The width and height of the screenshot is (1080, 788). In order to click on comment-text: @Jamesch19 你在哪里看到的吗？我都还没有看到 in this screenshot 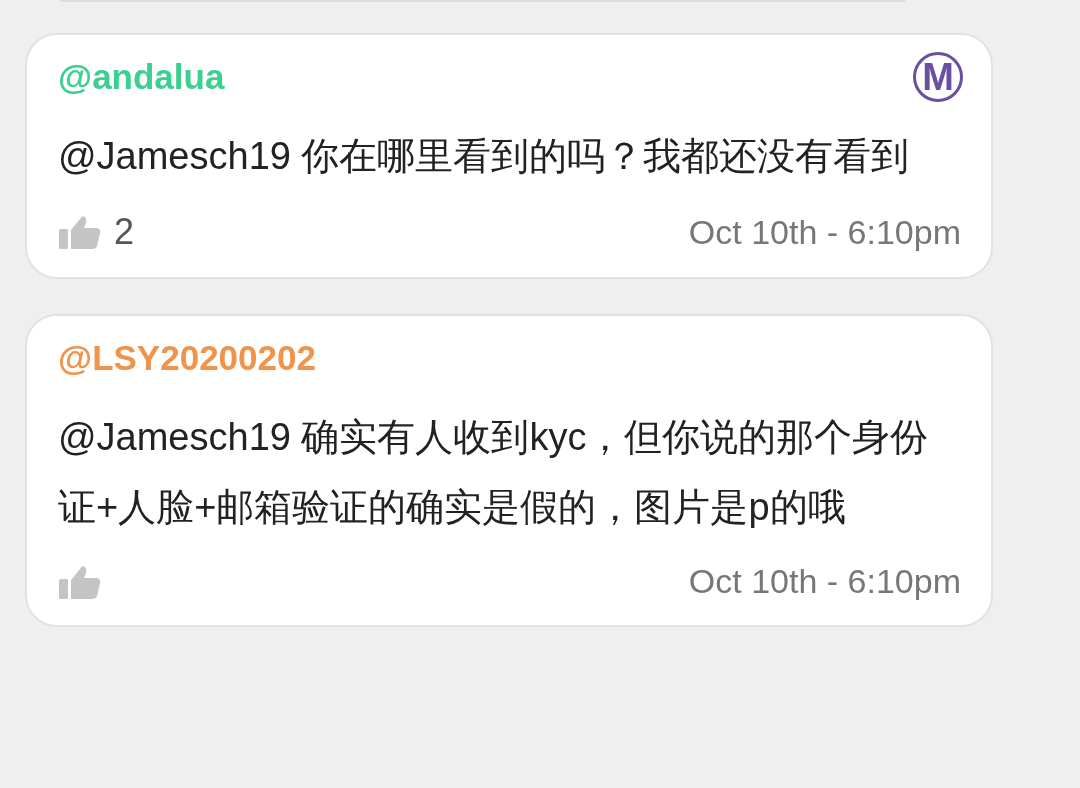, I will do `click(484, 156)`.